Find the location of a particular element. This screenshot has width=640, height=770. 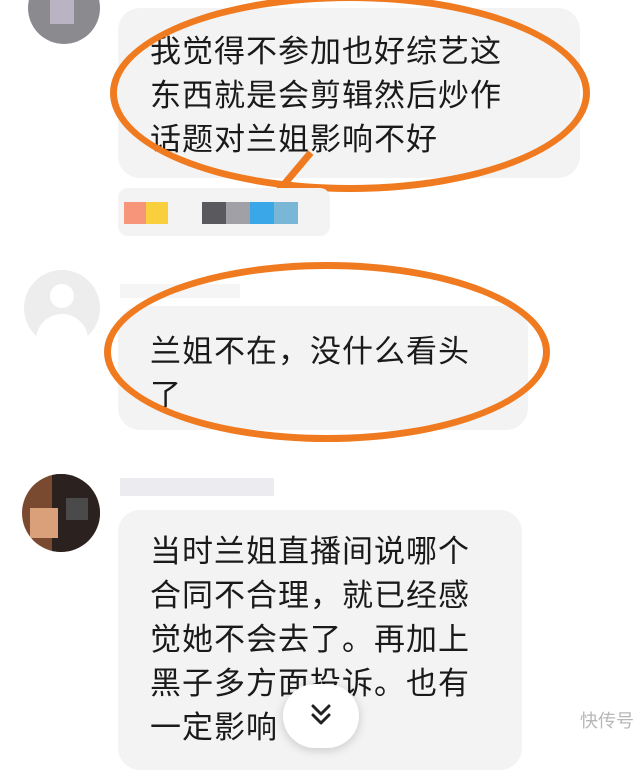

message-bubble: 兰姐不在，没什么看头 了 is located at coordinates (323, 368).